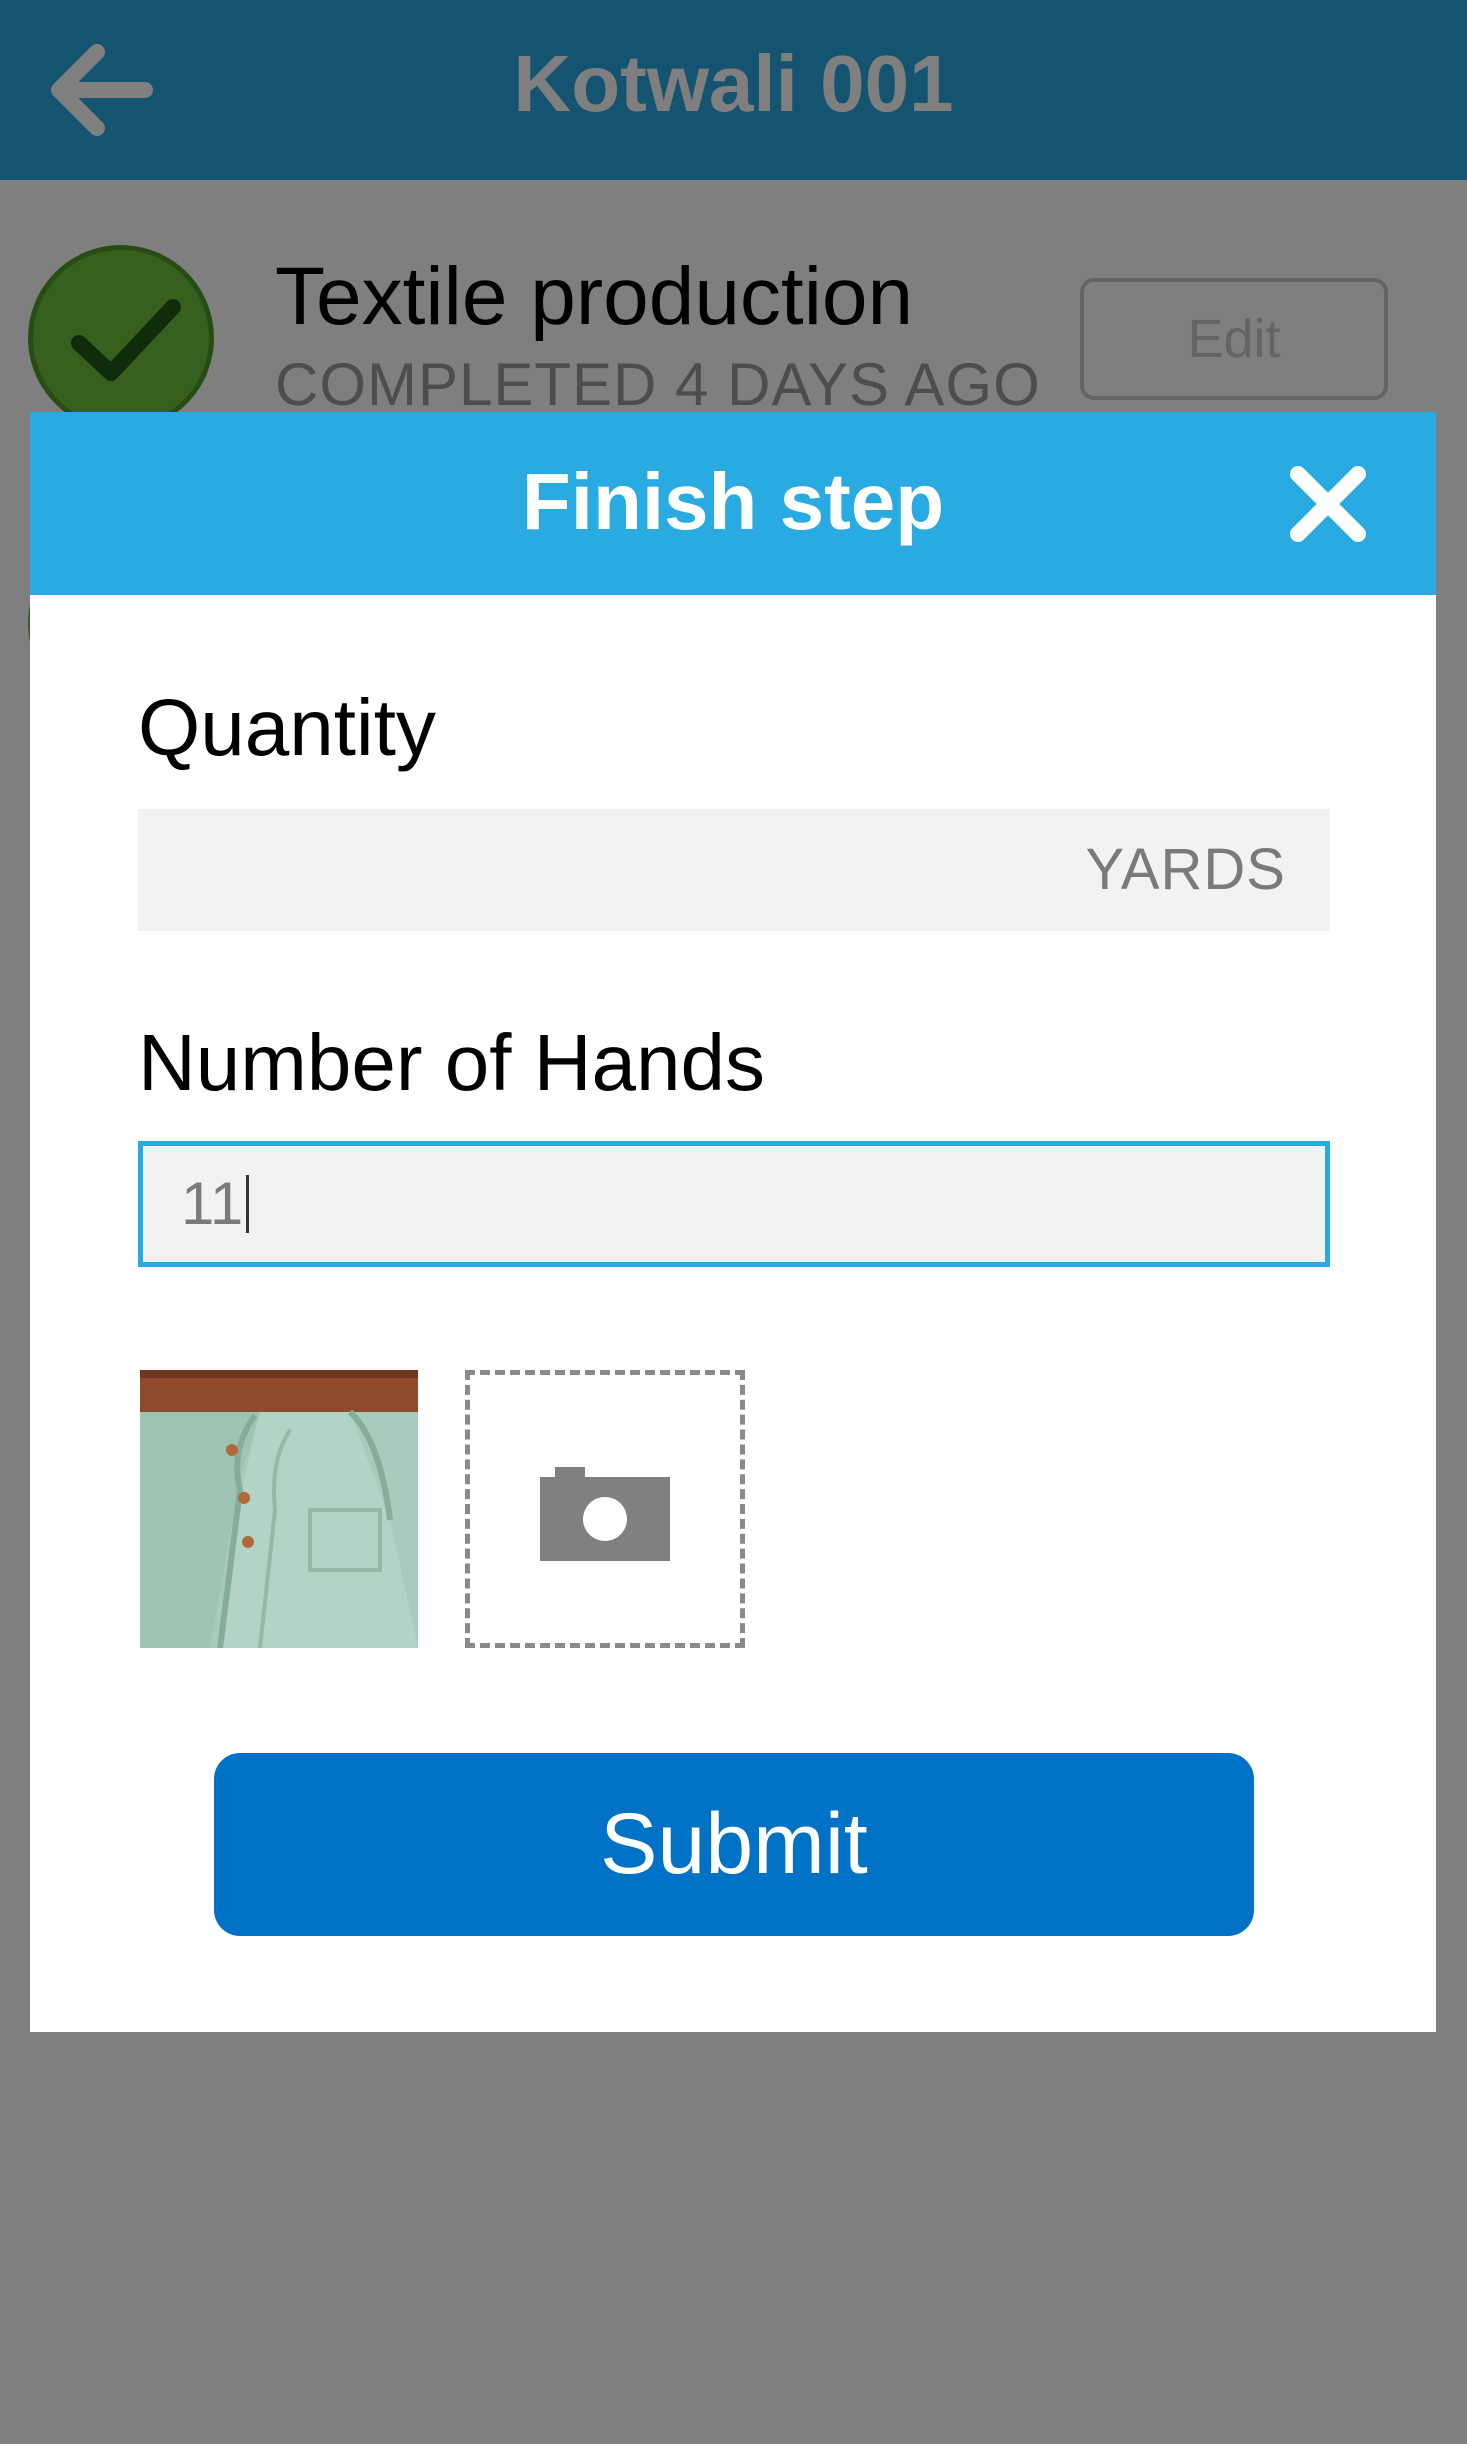 Image resolution: width=1467 pixels, height=2444 pixels. I want to click on add-photo-button, so click(605, 1509).